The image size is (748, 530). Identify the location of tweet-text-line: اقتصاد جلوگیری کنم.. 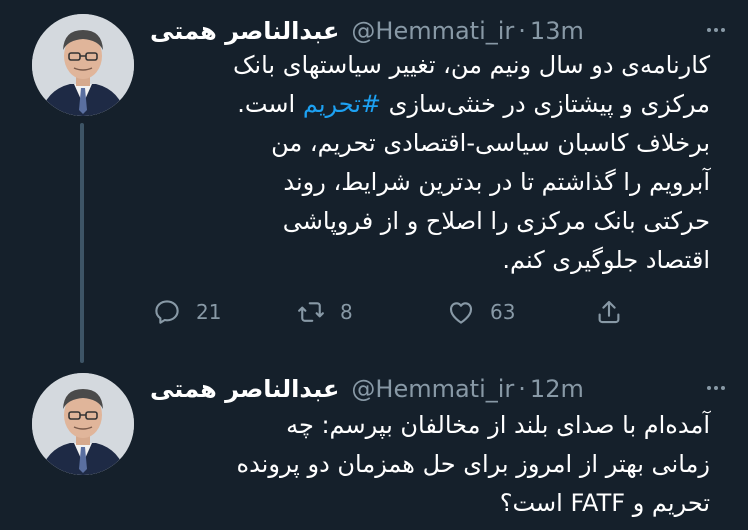
(606, 260).